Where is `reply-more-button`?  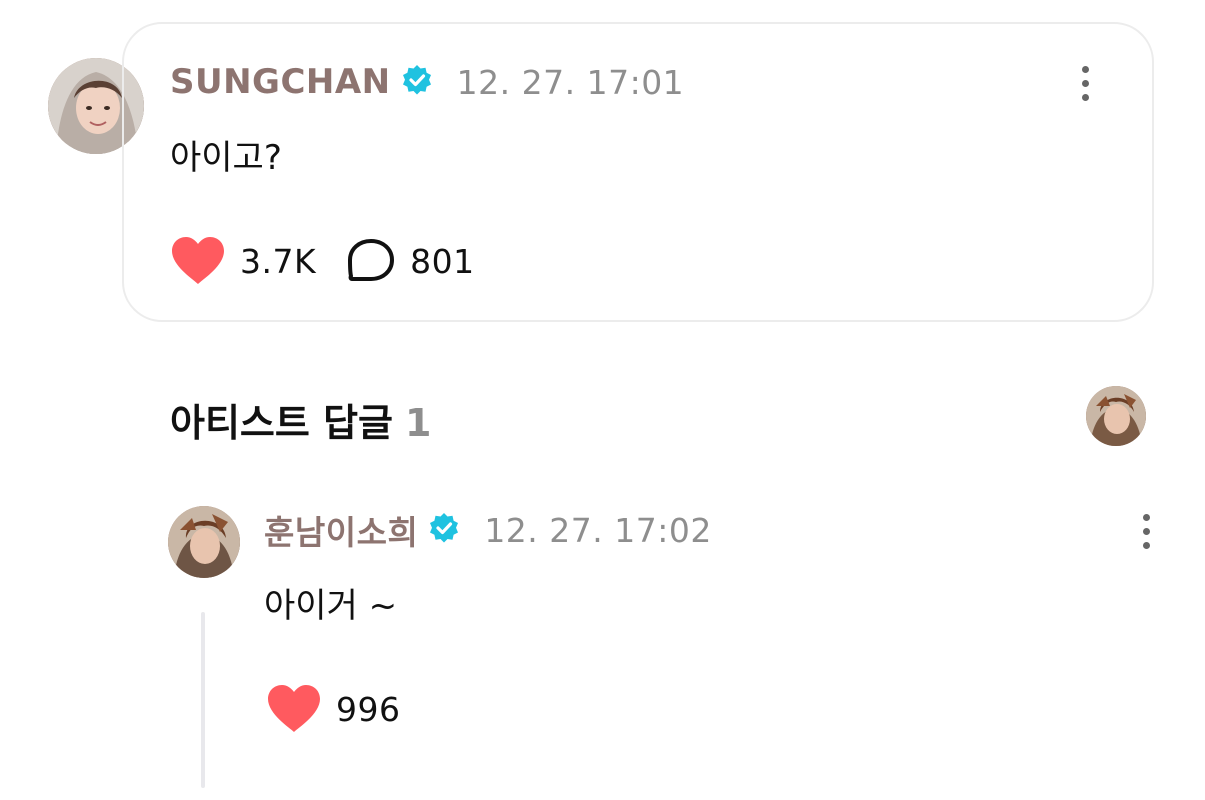 reply-more-button is located at coordinates (1146, 531).